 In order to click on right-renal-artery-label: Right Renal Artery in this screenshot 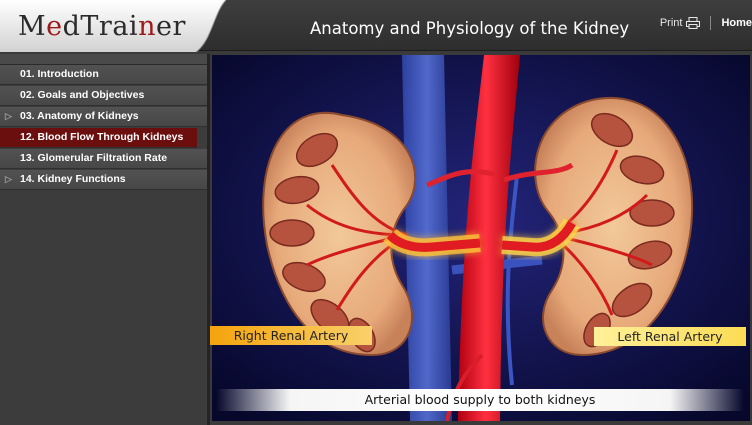, I will do `click(291, 335)`.